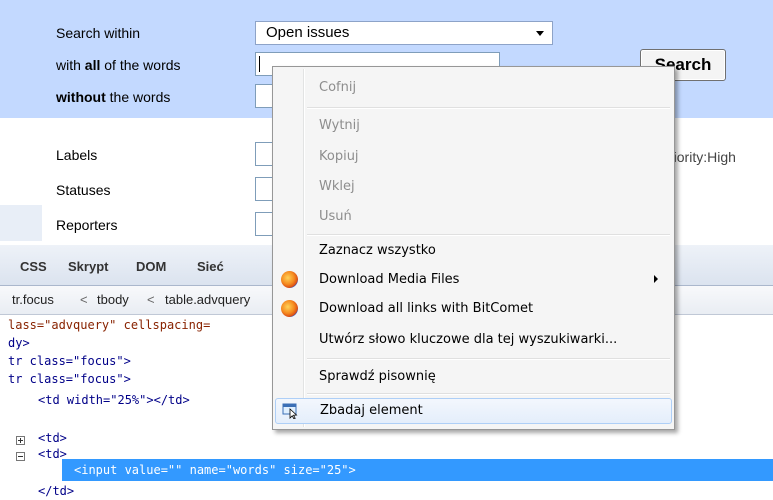  I want to click on code-line: dy>, so click(19, 343).